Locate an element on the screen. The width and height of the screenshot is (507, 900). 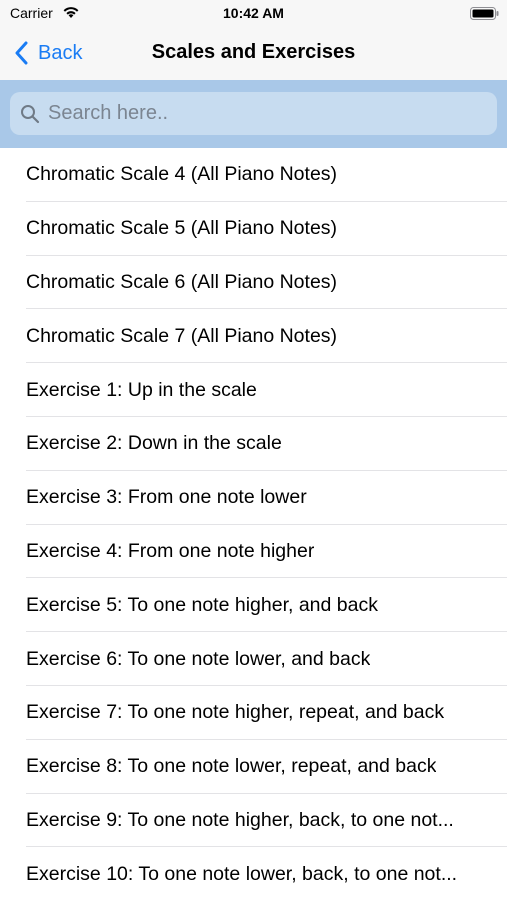
list-item-label: Chromatic Scale 4 (All Piano Notes) is located at coordinates (182, 174).